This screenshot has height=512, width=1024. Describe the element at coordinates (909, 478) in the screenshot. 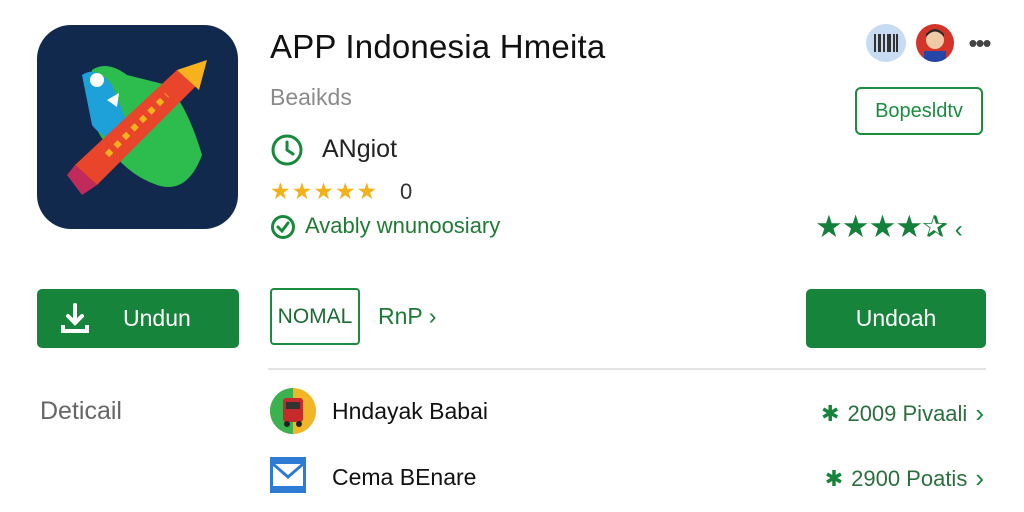

I see `detail-row-2-meta: 2900 Poatis` at that location.